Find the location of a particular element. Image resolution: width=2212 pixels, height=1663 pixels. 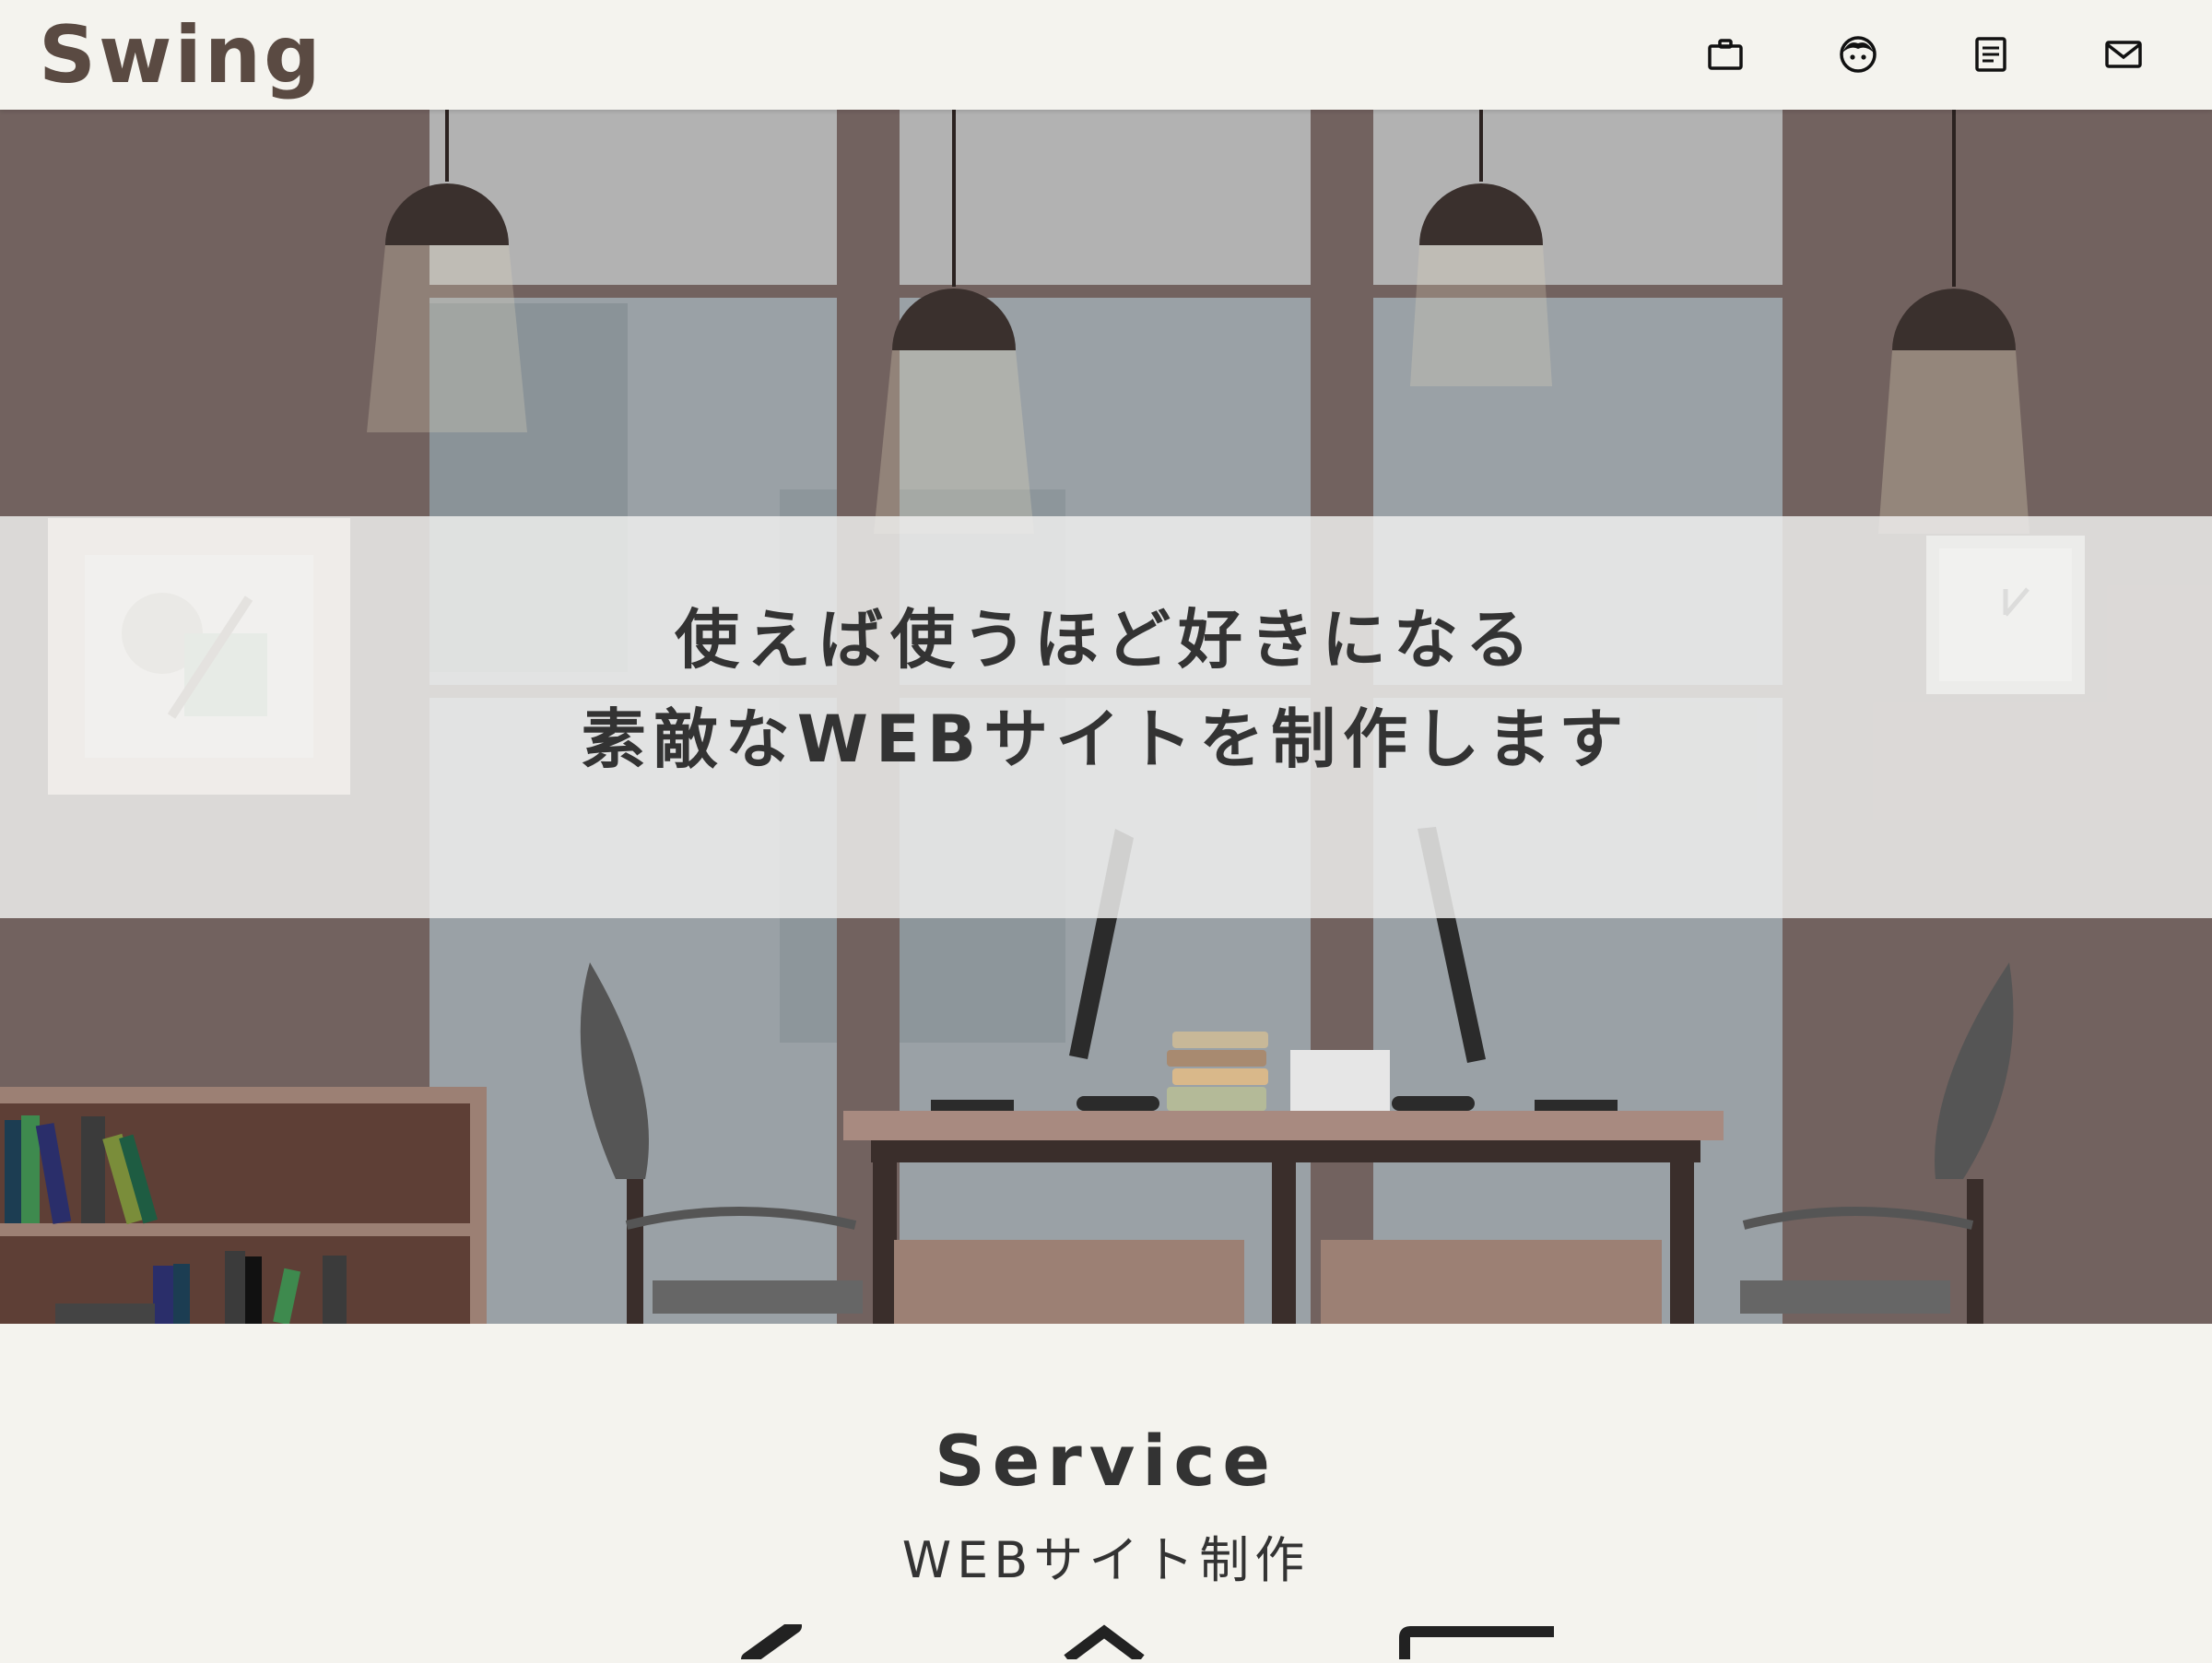

document-icon is located at coordinates (1991, 54).